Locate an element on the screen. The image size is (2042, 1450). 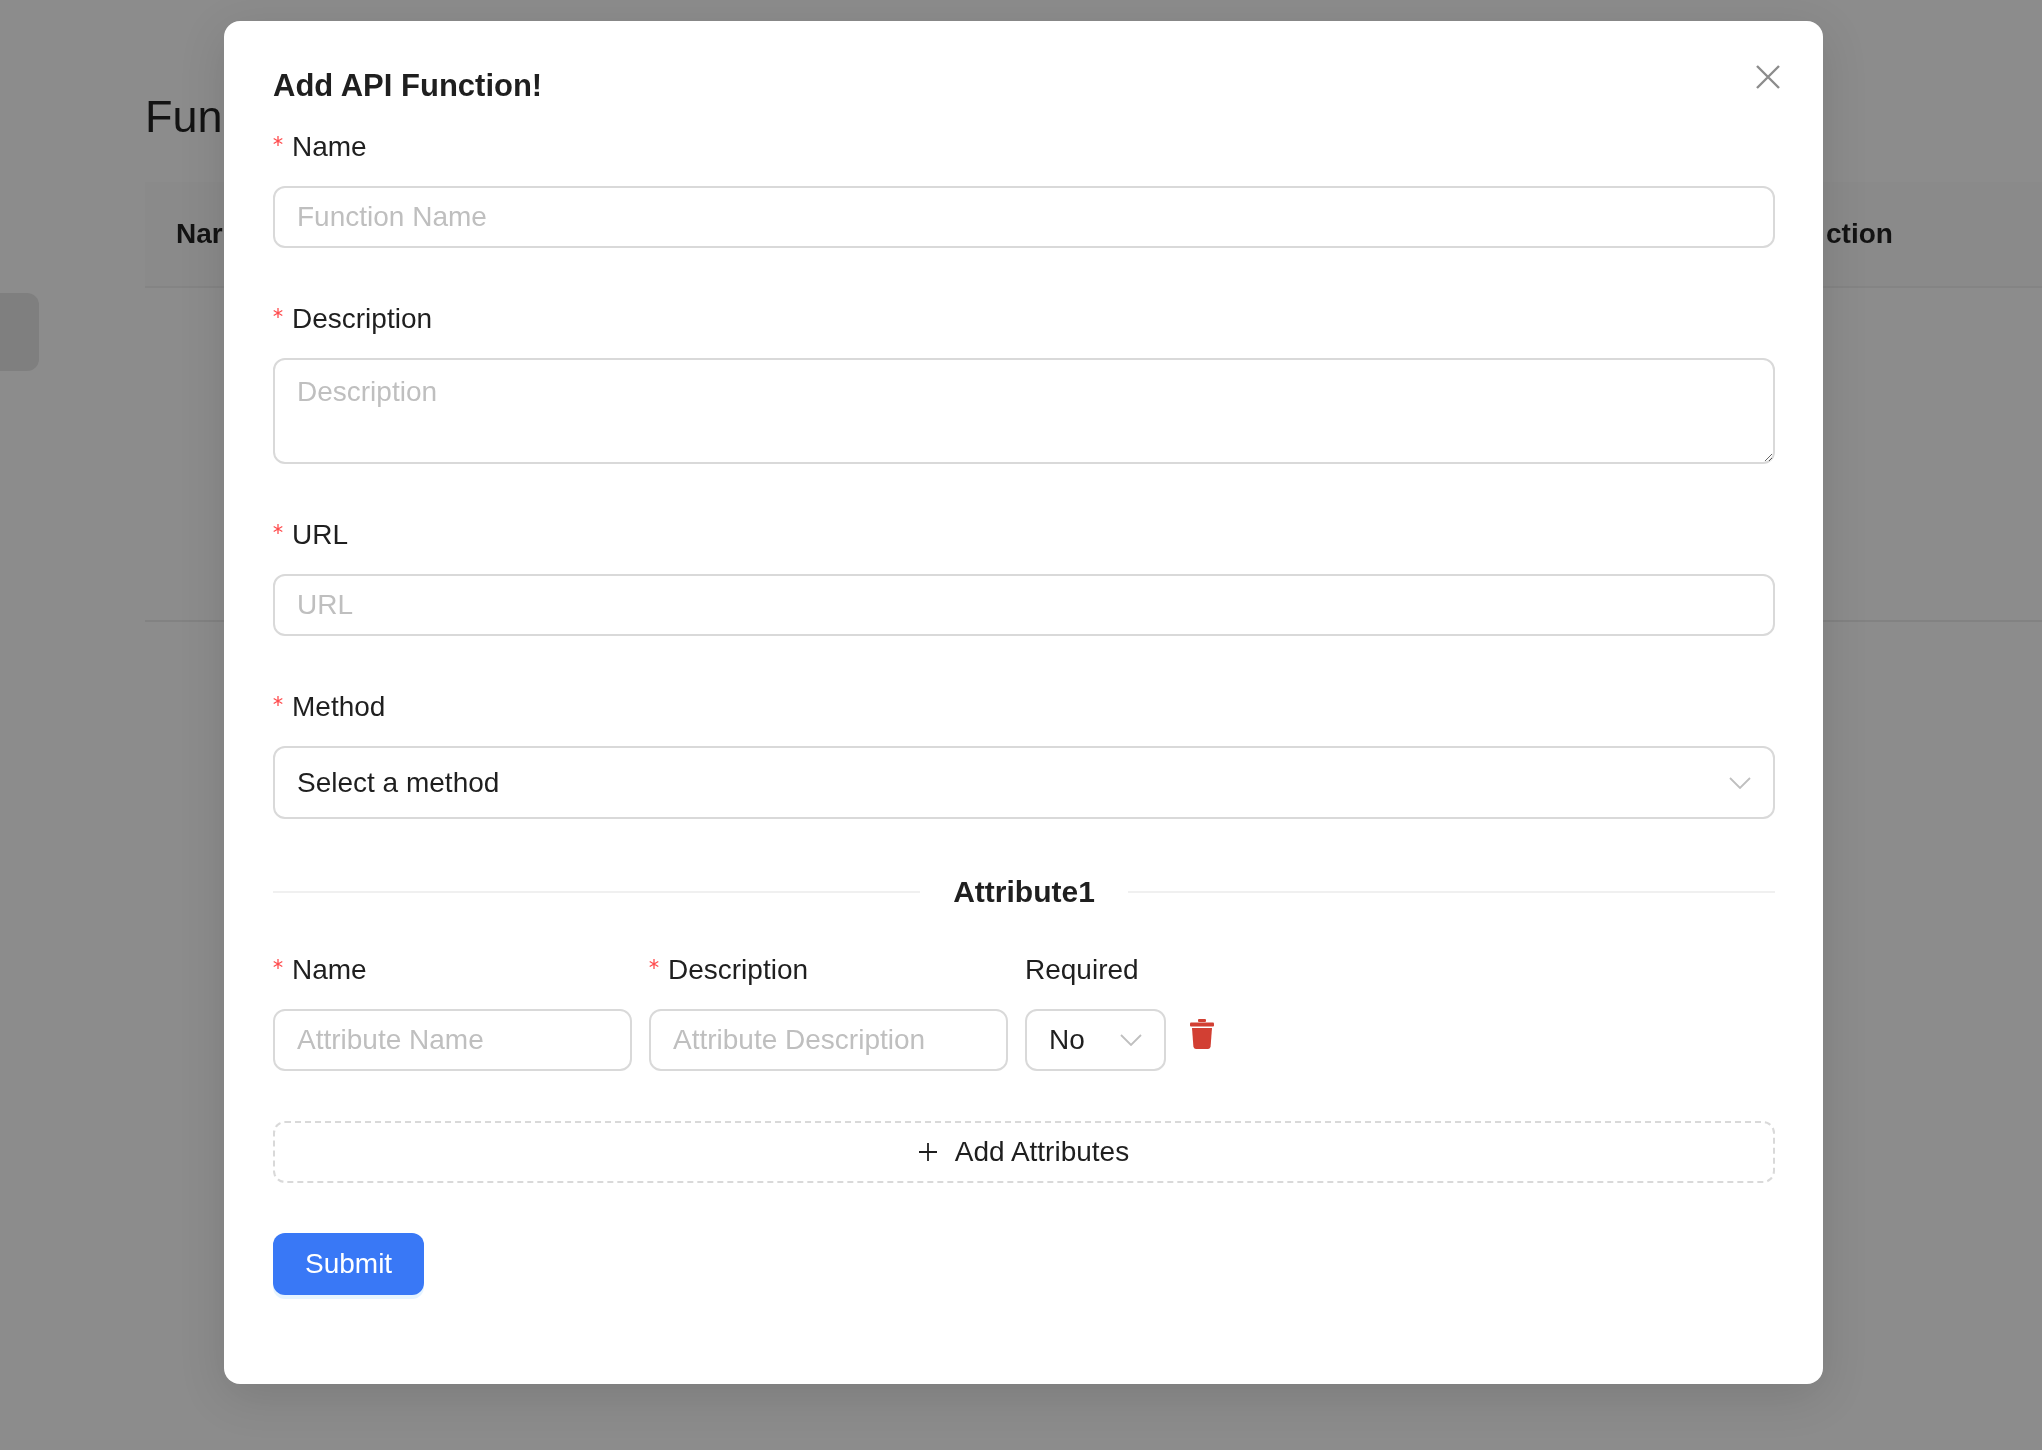
input-field: URL is located at coordinates (1024, 605).